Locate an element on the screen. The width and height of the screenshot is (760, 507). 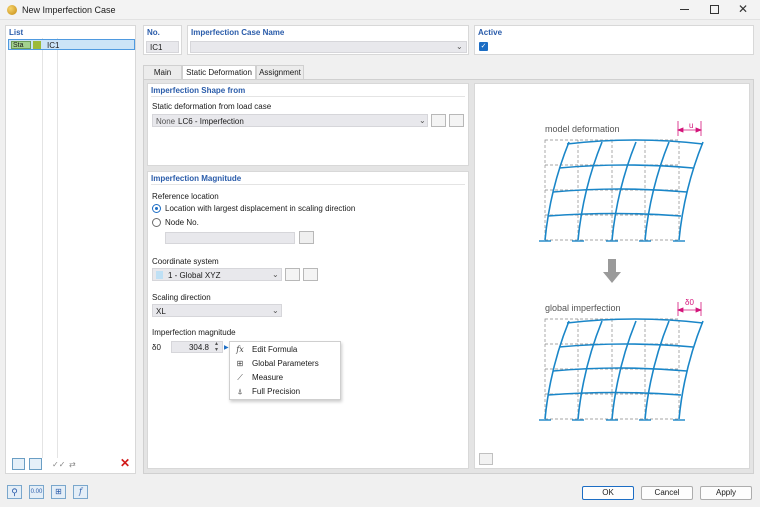
global-imperfection-label: global imperfection is located at coordinates (583, 308).